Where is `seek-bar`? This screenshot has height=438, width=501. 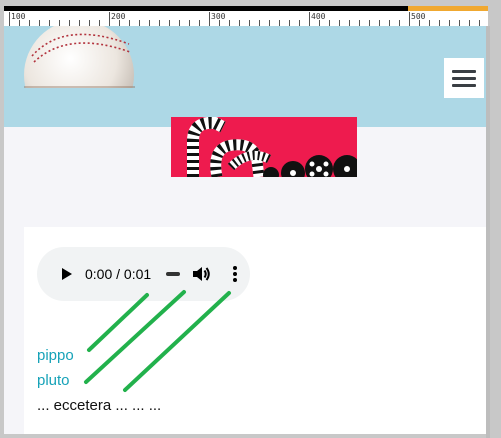 seek-bar is located at coordinates (173, 274).